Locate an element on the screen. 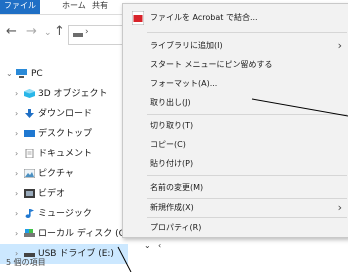  pictures-icon is located at coordinates (29, 173).